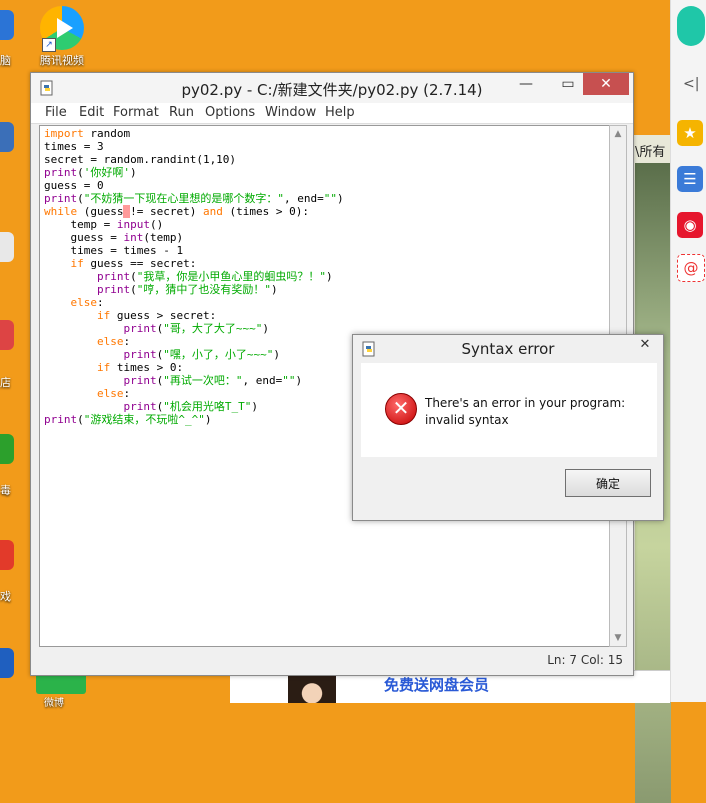 Image resolution: width=706 pixels, height=803 pixels. Describe the element at coordinates (691, 84) in the screenshot. I see `collapse-arrow-icon: <|` at that location.